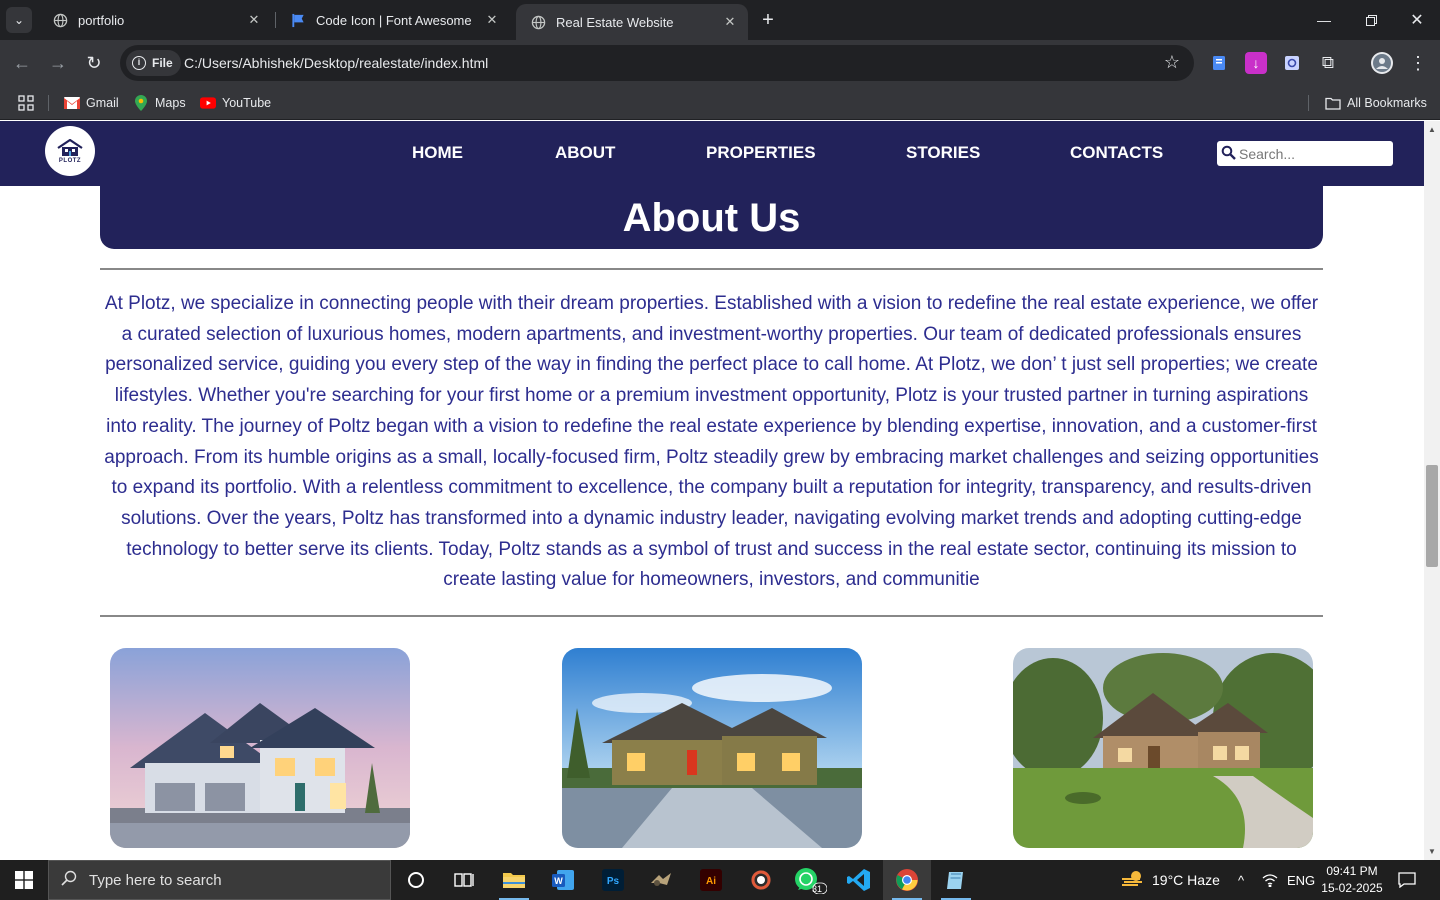 This screenshot has height=900, width=1440. Describe the element at coordinates (101, 20) in the screenshot. I see `tab-title: portfolio` at that location.